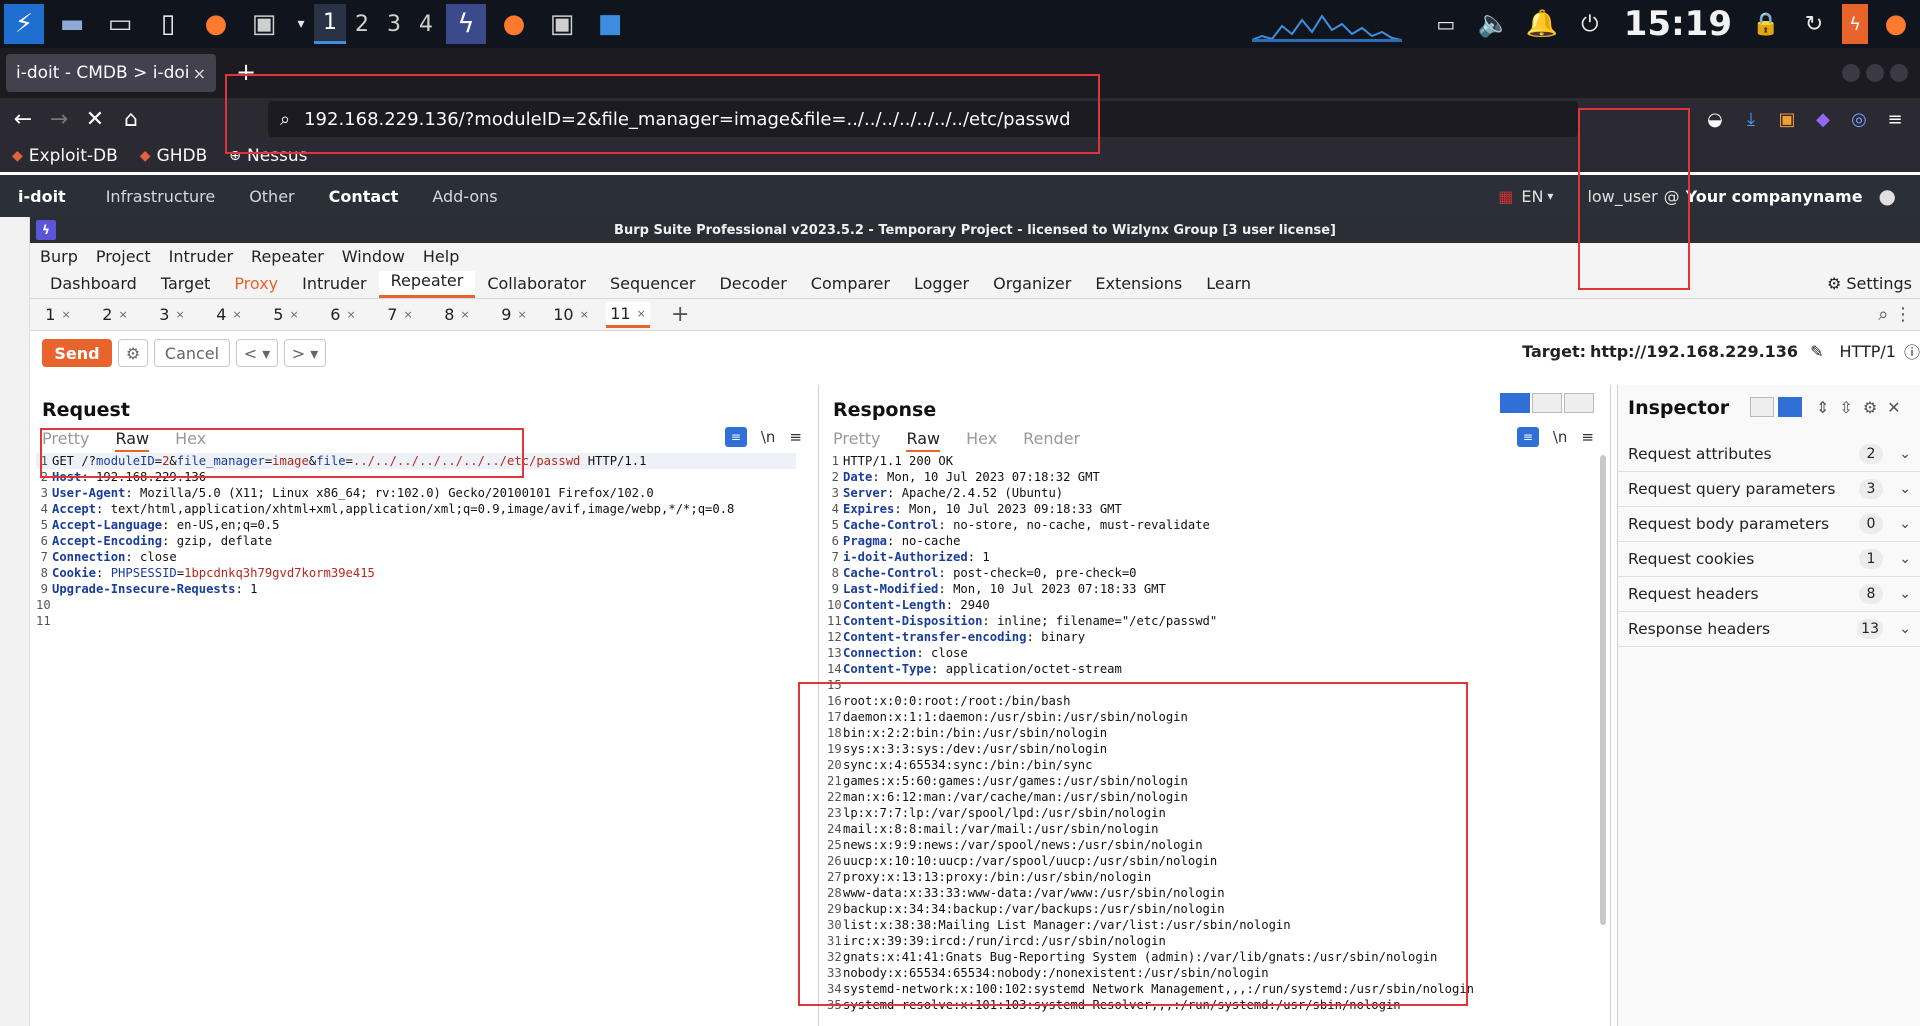 The width and height of the screenshot is (1920, 1026). I want to click on repeater-tab-9: 9 ×, so click(514, 315).